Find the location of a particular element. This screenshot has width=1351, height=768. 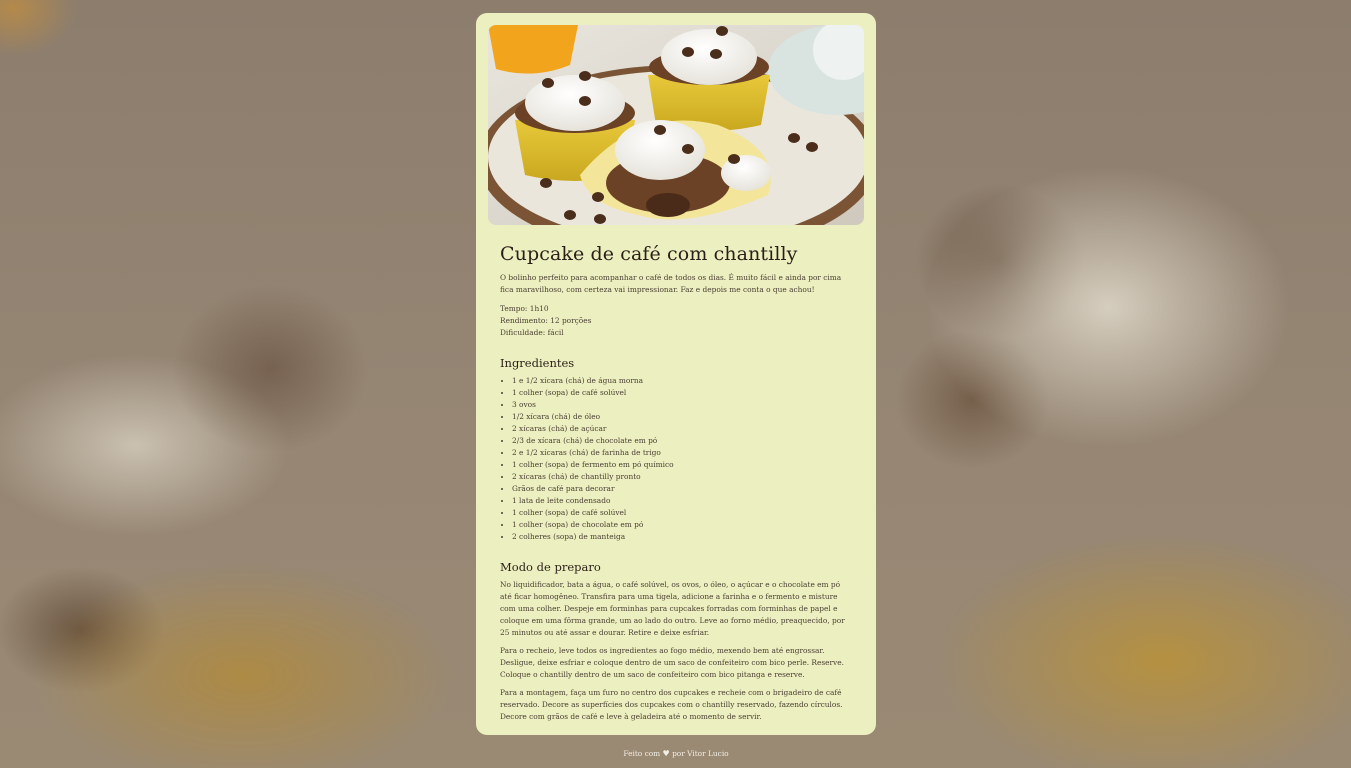

heart-icon: ♥ is located at coordinates (666, 753).